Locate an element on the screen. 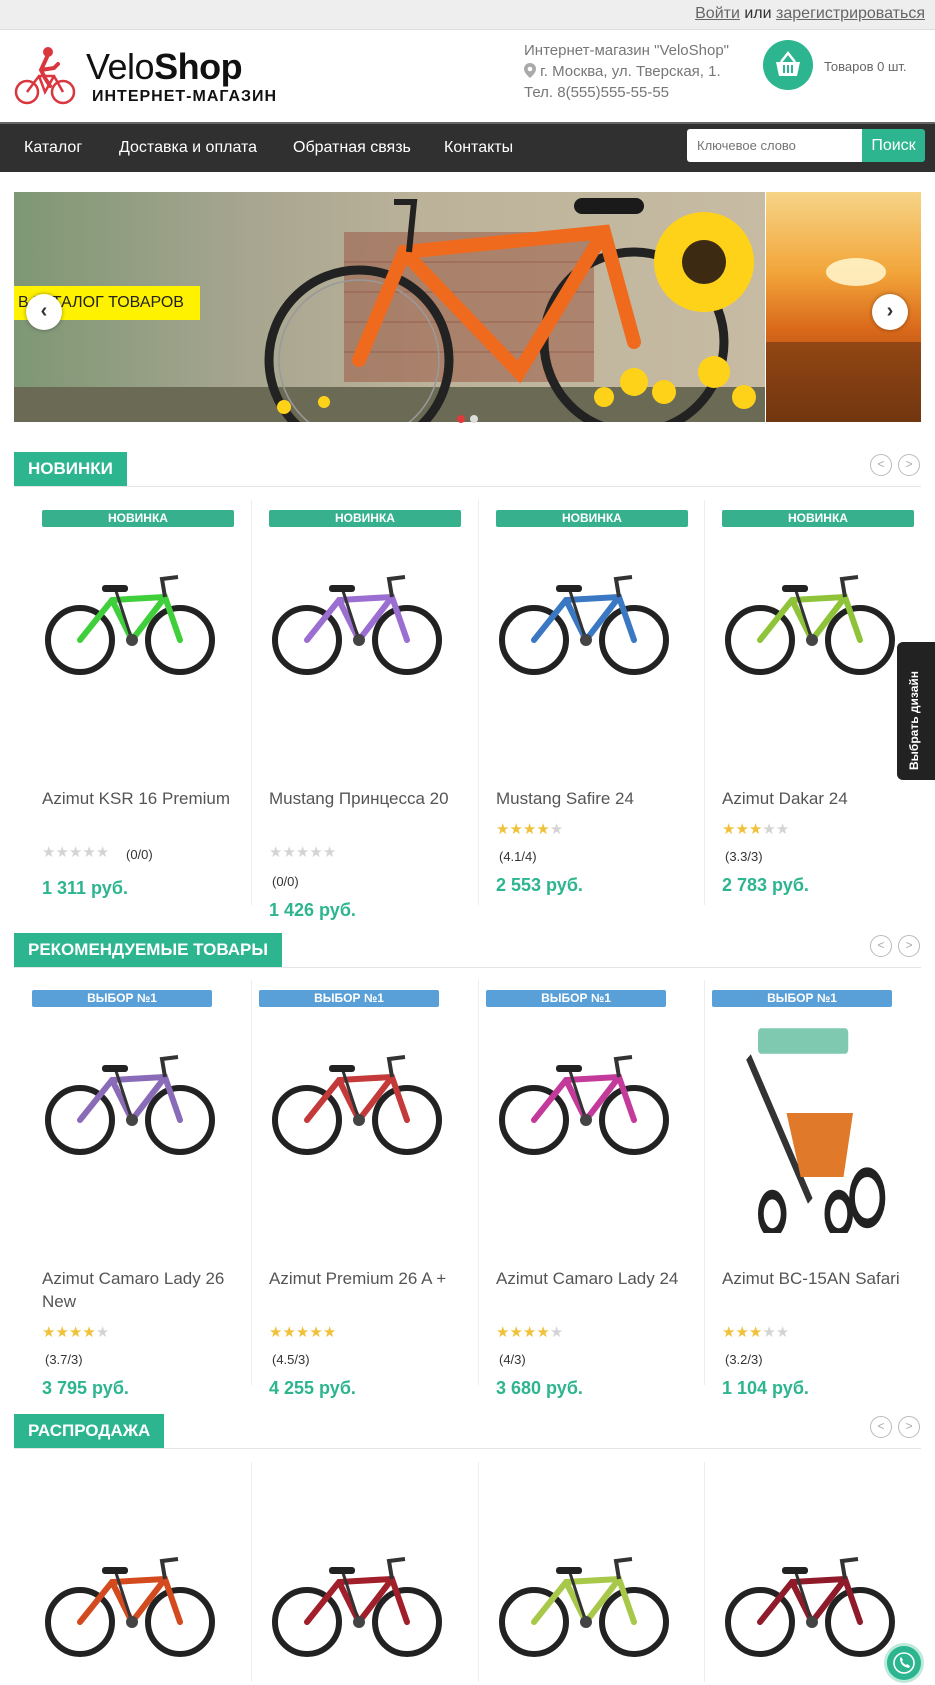  basket-icon is located at coordinates (788, 63).